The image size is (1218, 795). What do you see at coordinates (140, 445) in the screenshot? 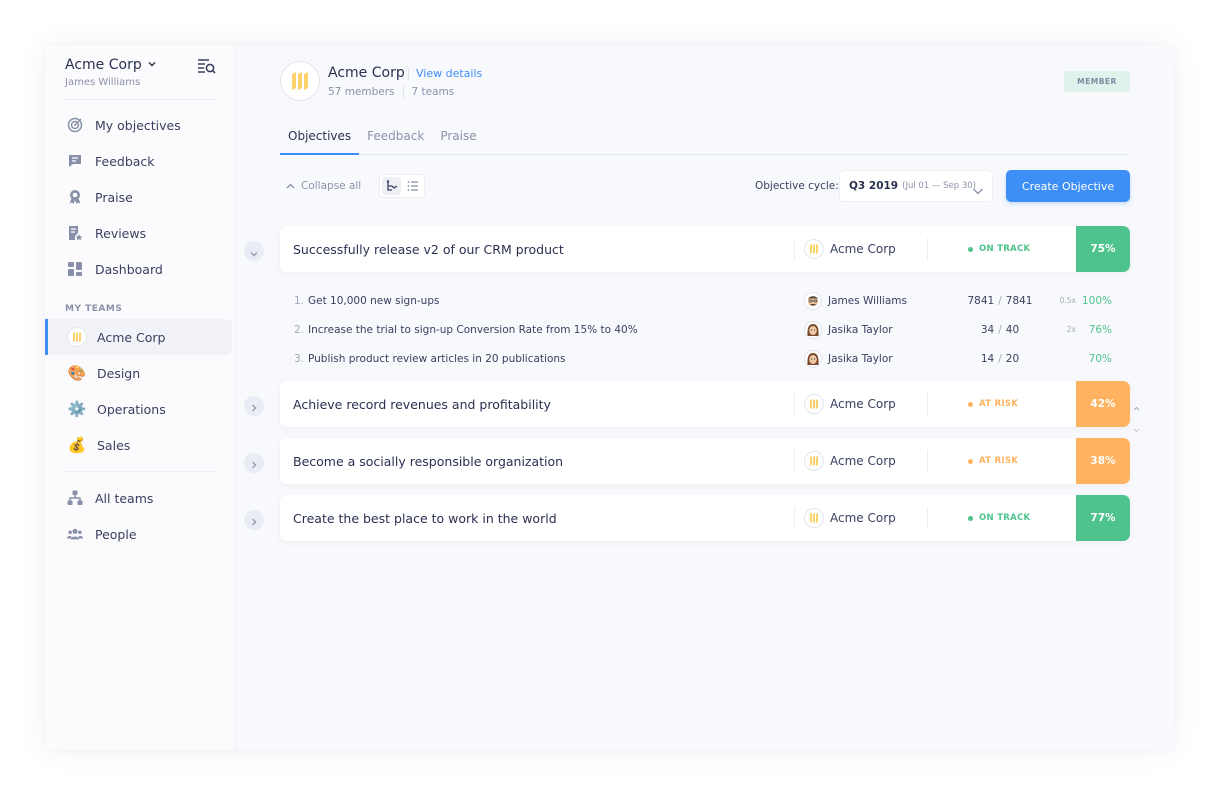
I see `sidebar-item-sales: 💰 Sales` at bounding box center [140, 445].